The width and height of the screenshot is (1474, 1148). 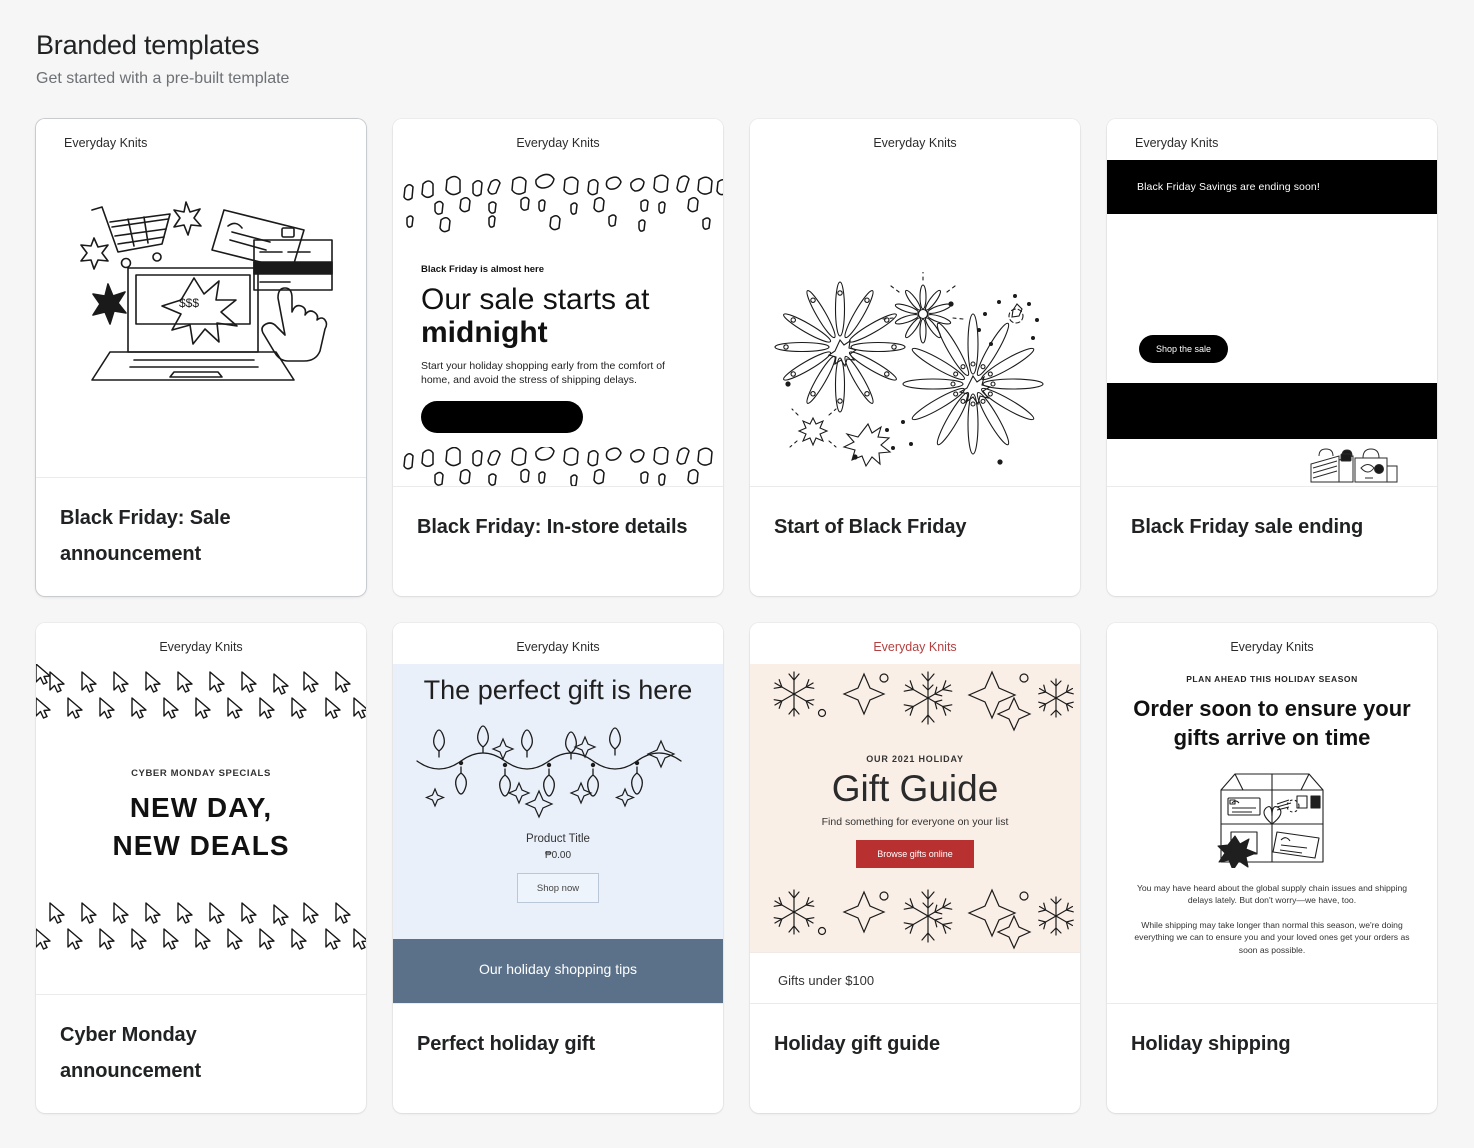 I want to click on headline-line-1: NEW DAY,, so click(x=201, y=807).